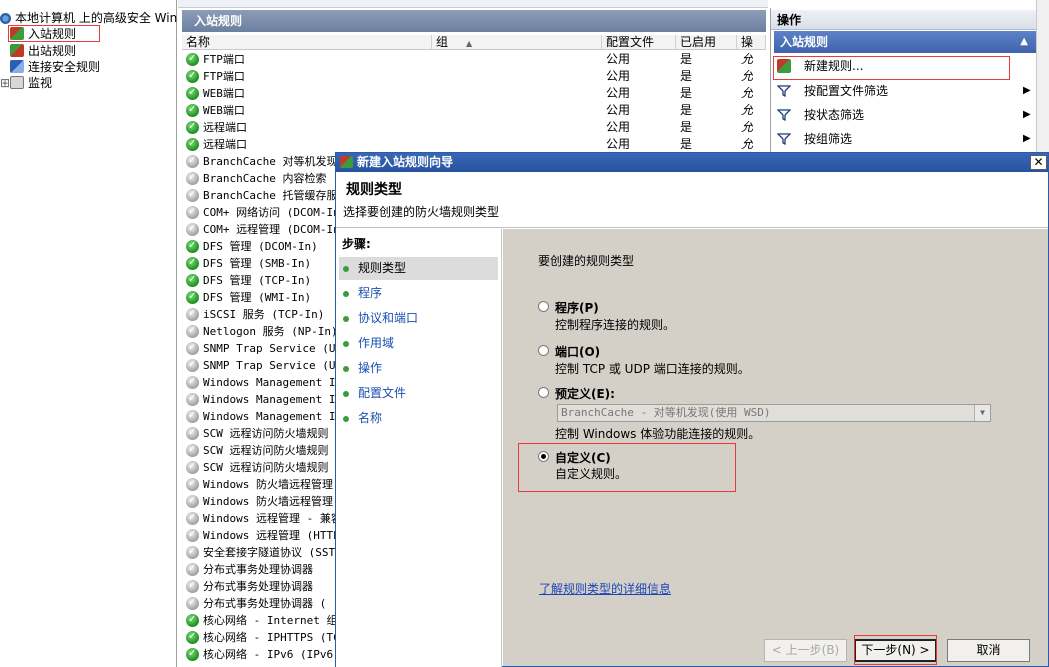 Image resolution: width=1049 pixels, height=667 pixels. I want to click on tree-item-monitor: ⊞ 监视, so click(26, 83).